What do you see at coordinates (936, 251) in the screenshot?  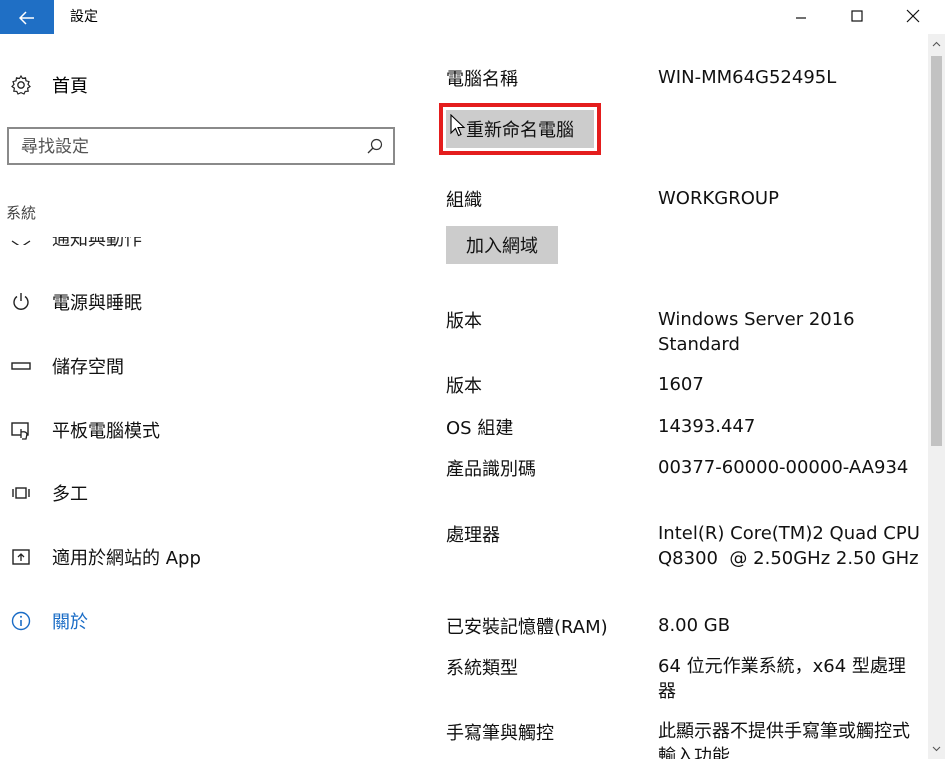 I see `scroll-thumb` at bounding box center [936, 251].